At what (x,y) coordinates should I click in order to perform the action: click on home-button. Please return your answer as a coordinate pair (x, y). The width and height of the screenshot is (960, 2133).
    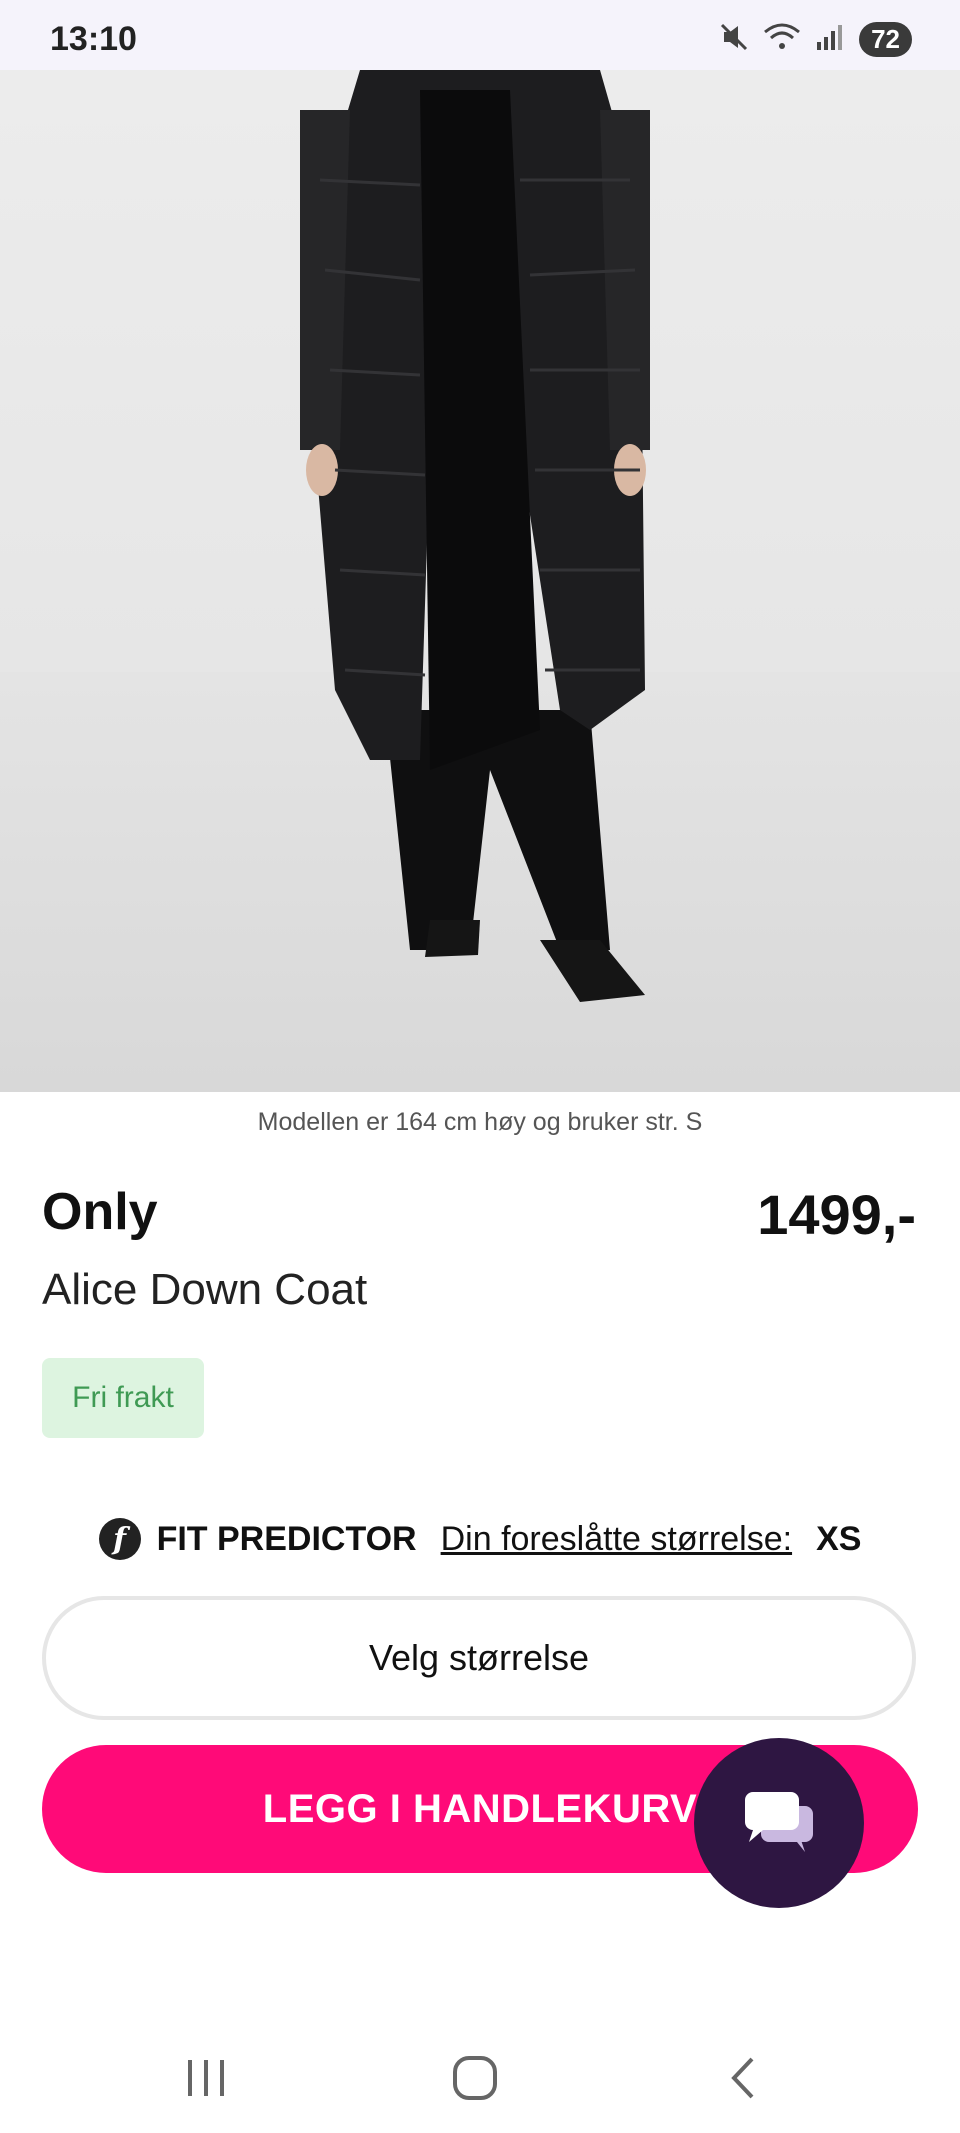
    Looking at the image, I should click on (475, 2080).